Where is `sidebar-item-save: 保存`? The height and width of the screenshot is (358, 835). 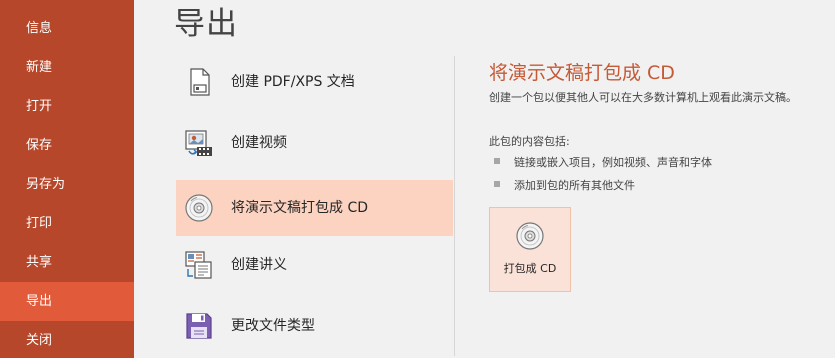 sidebar-item-save: 保存 is located at coordinates (67, 145).